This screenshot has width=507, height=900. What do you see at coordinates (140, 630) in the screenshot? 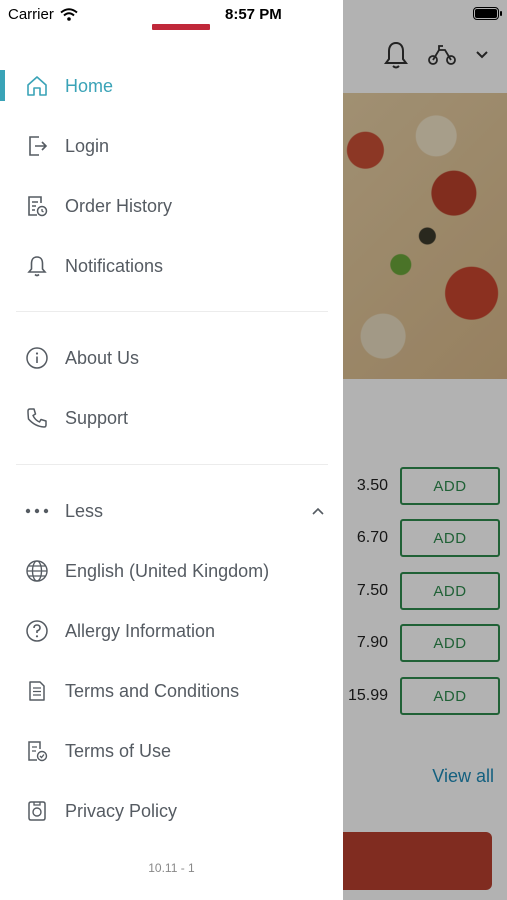
I see `menu-item-label: Allergy Information` at bounding box center [140, 630].